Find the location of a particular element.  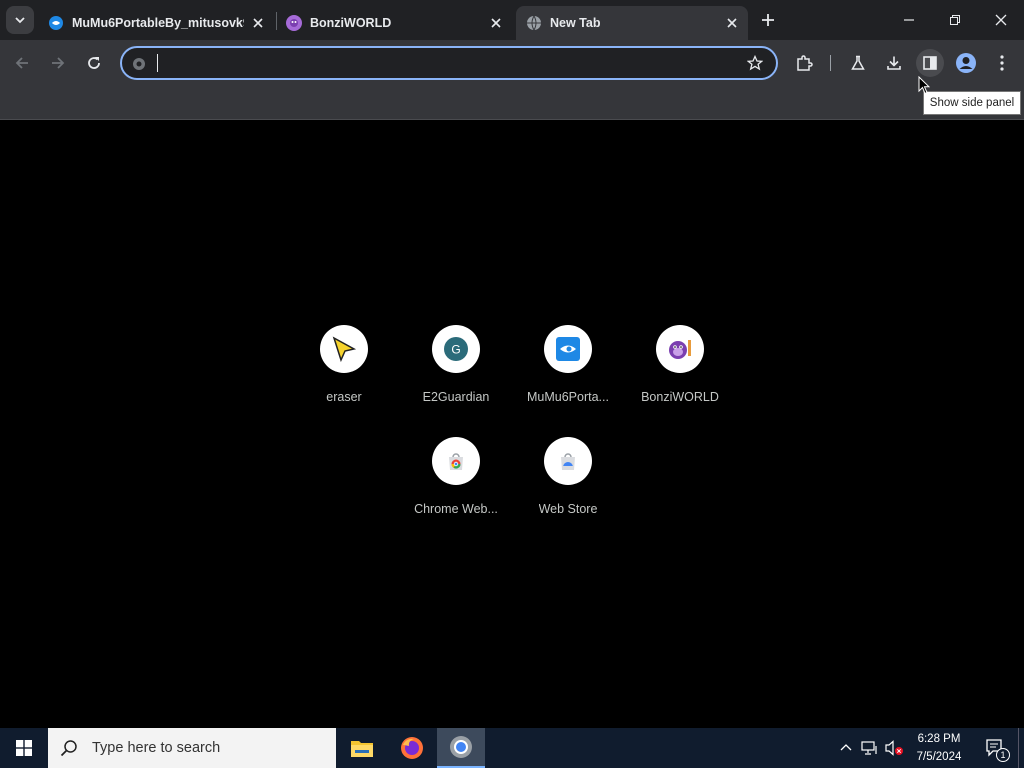

notification-count-badge: 1 is located at coordinates (1003, 755).